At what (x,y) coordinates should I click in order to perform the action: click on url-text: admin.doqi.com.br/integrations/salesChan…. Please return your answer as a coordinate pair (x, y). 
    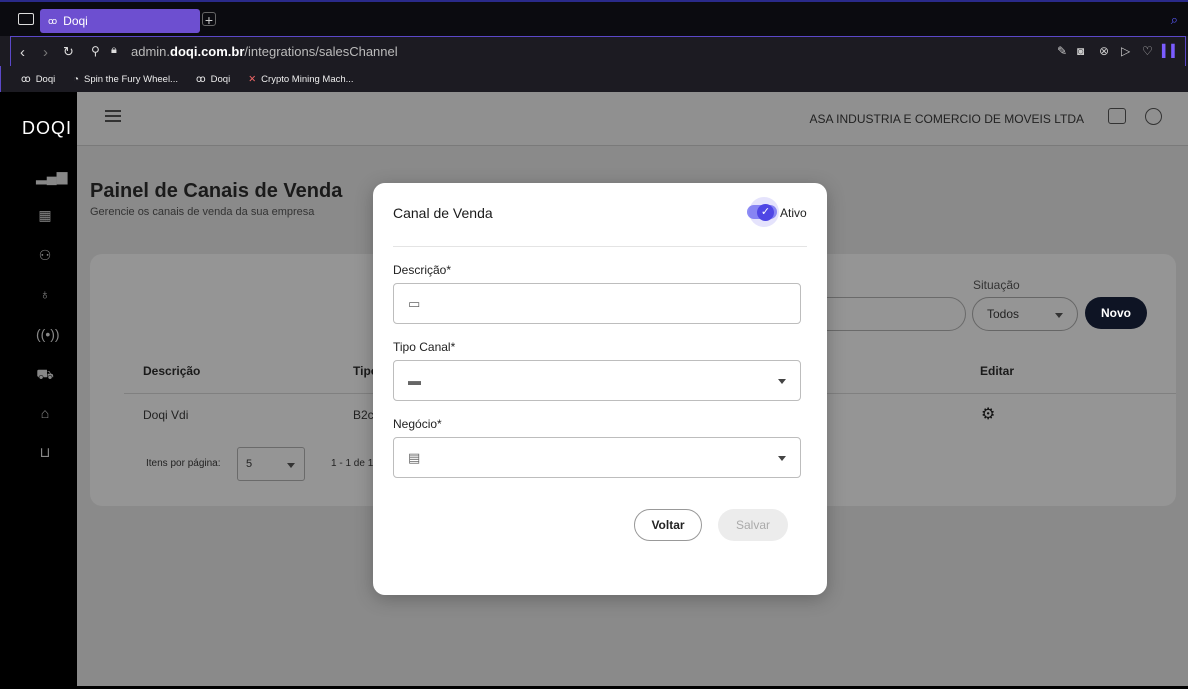
    Looking at the image, I should click on (264, 51).